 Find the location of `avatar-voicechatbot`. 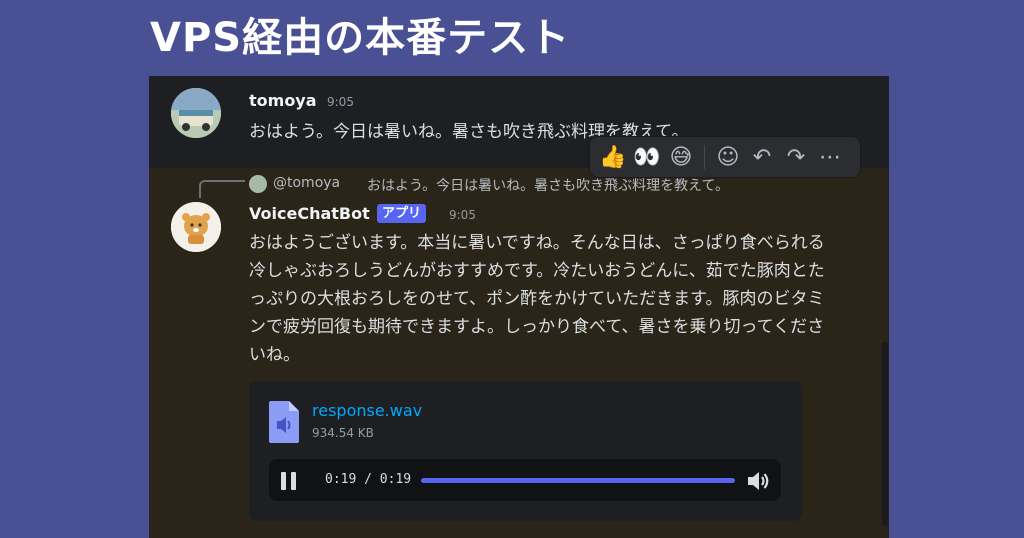

avatar-voicechatbot is located at coordinates (196, 227).